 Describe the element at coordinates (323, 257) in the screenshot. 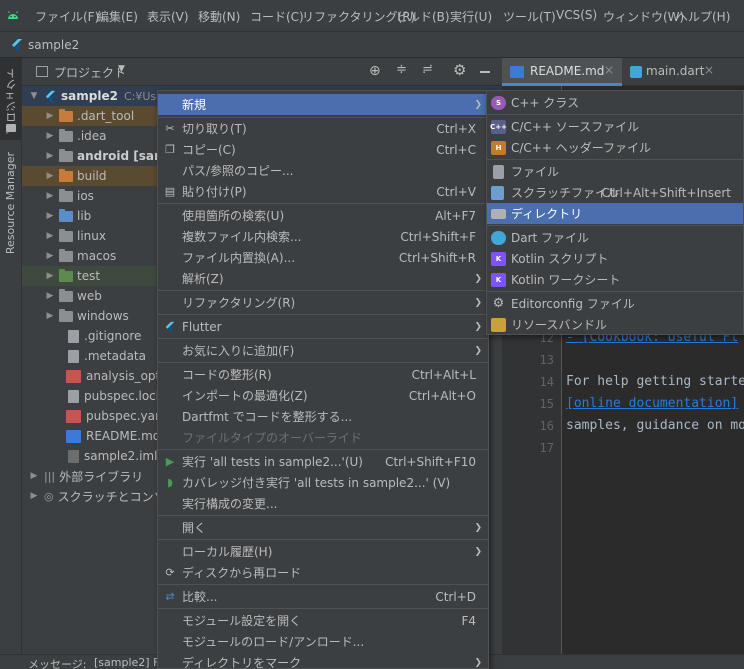

I see `menu-item-replace-in-files: ファイル内置換(A)... Ctrl+Shift+R` at that location.